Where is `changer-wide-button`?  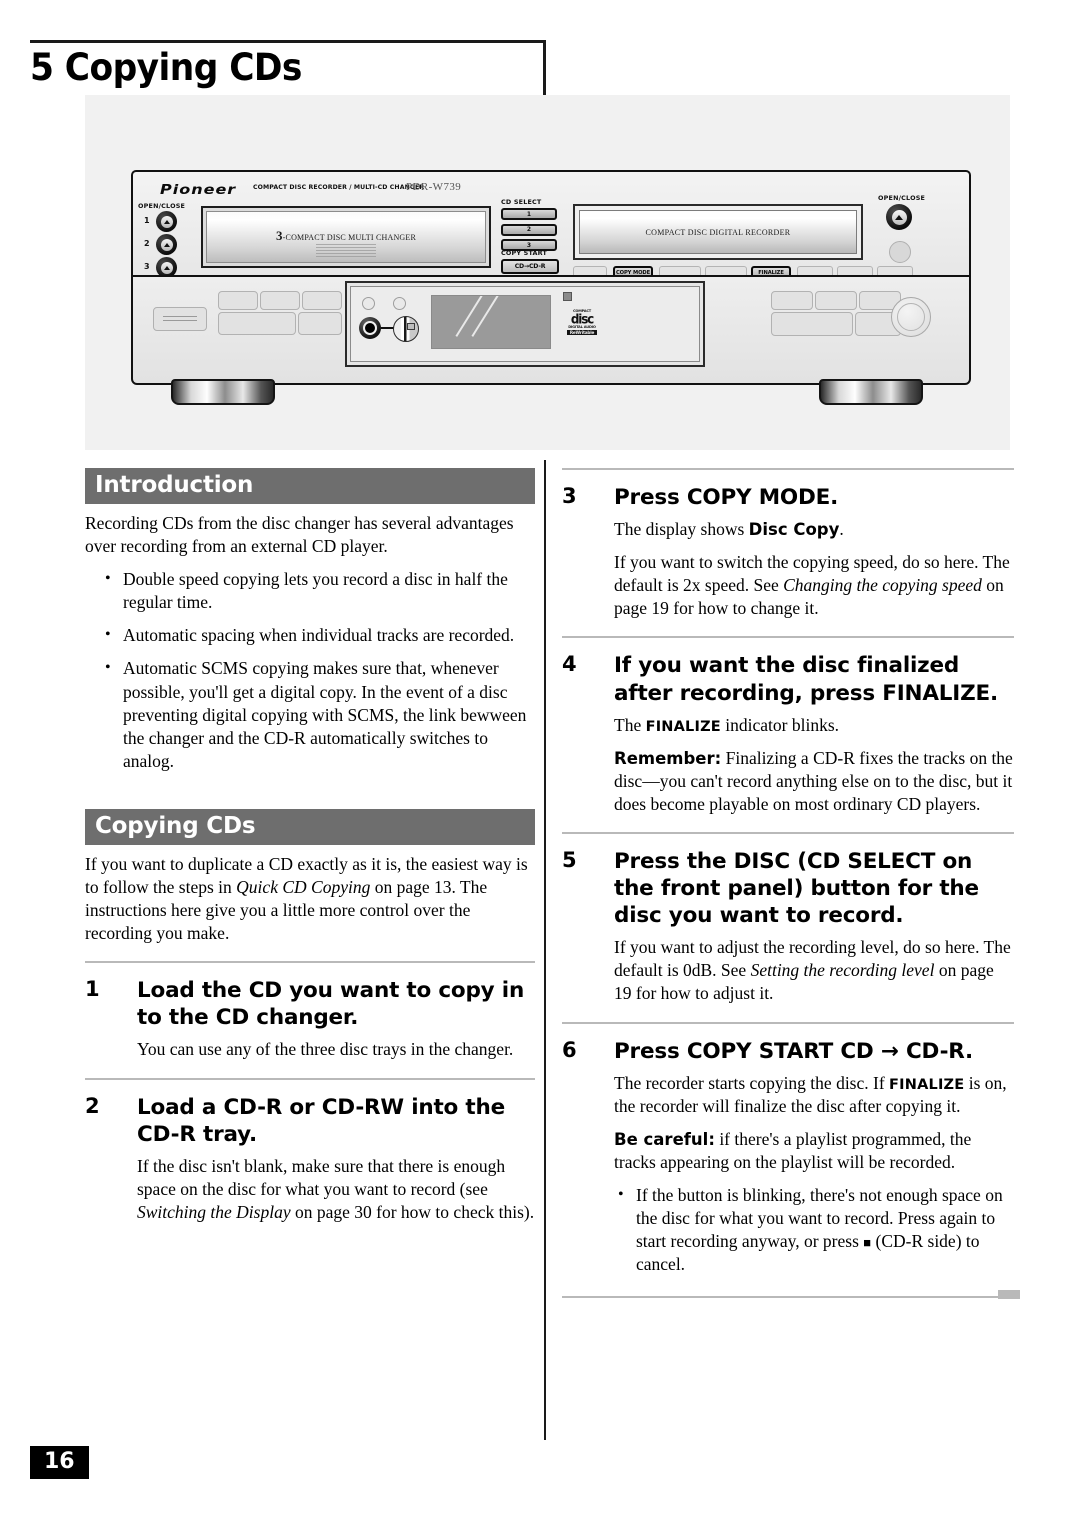 changer-wide-button is located at coordinates (180, 319).